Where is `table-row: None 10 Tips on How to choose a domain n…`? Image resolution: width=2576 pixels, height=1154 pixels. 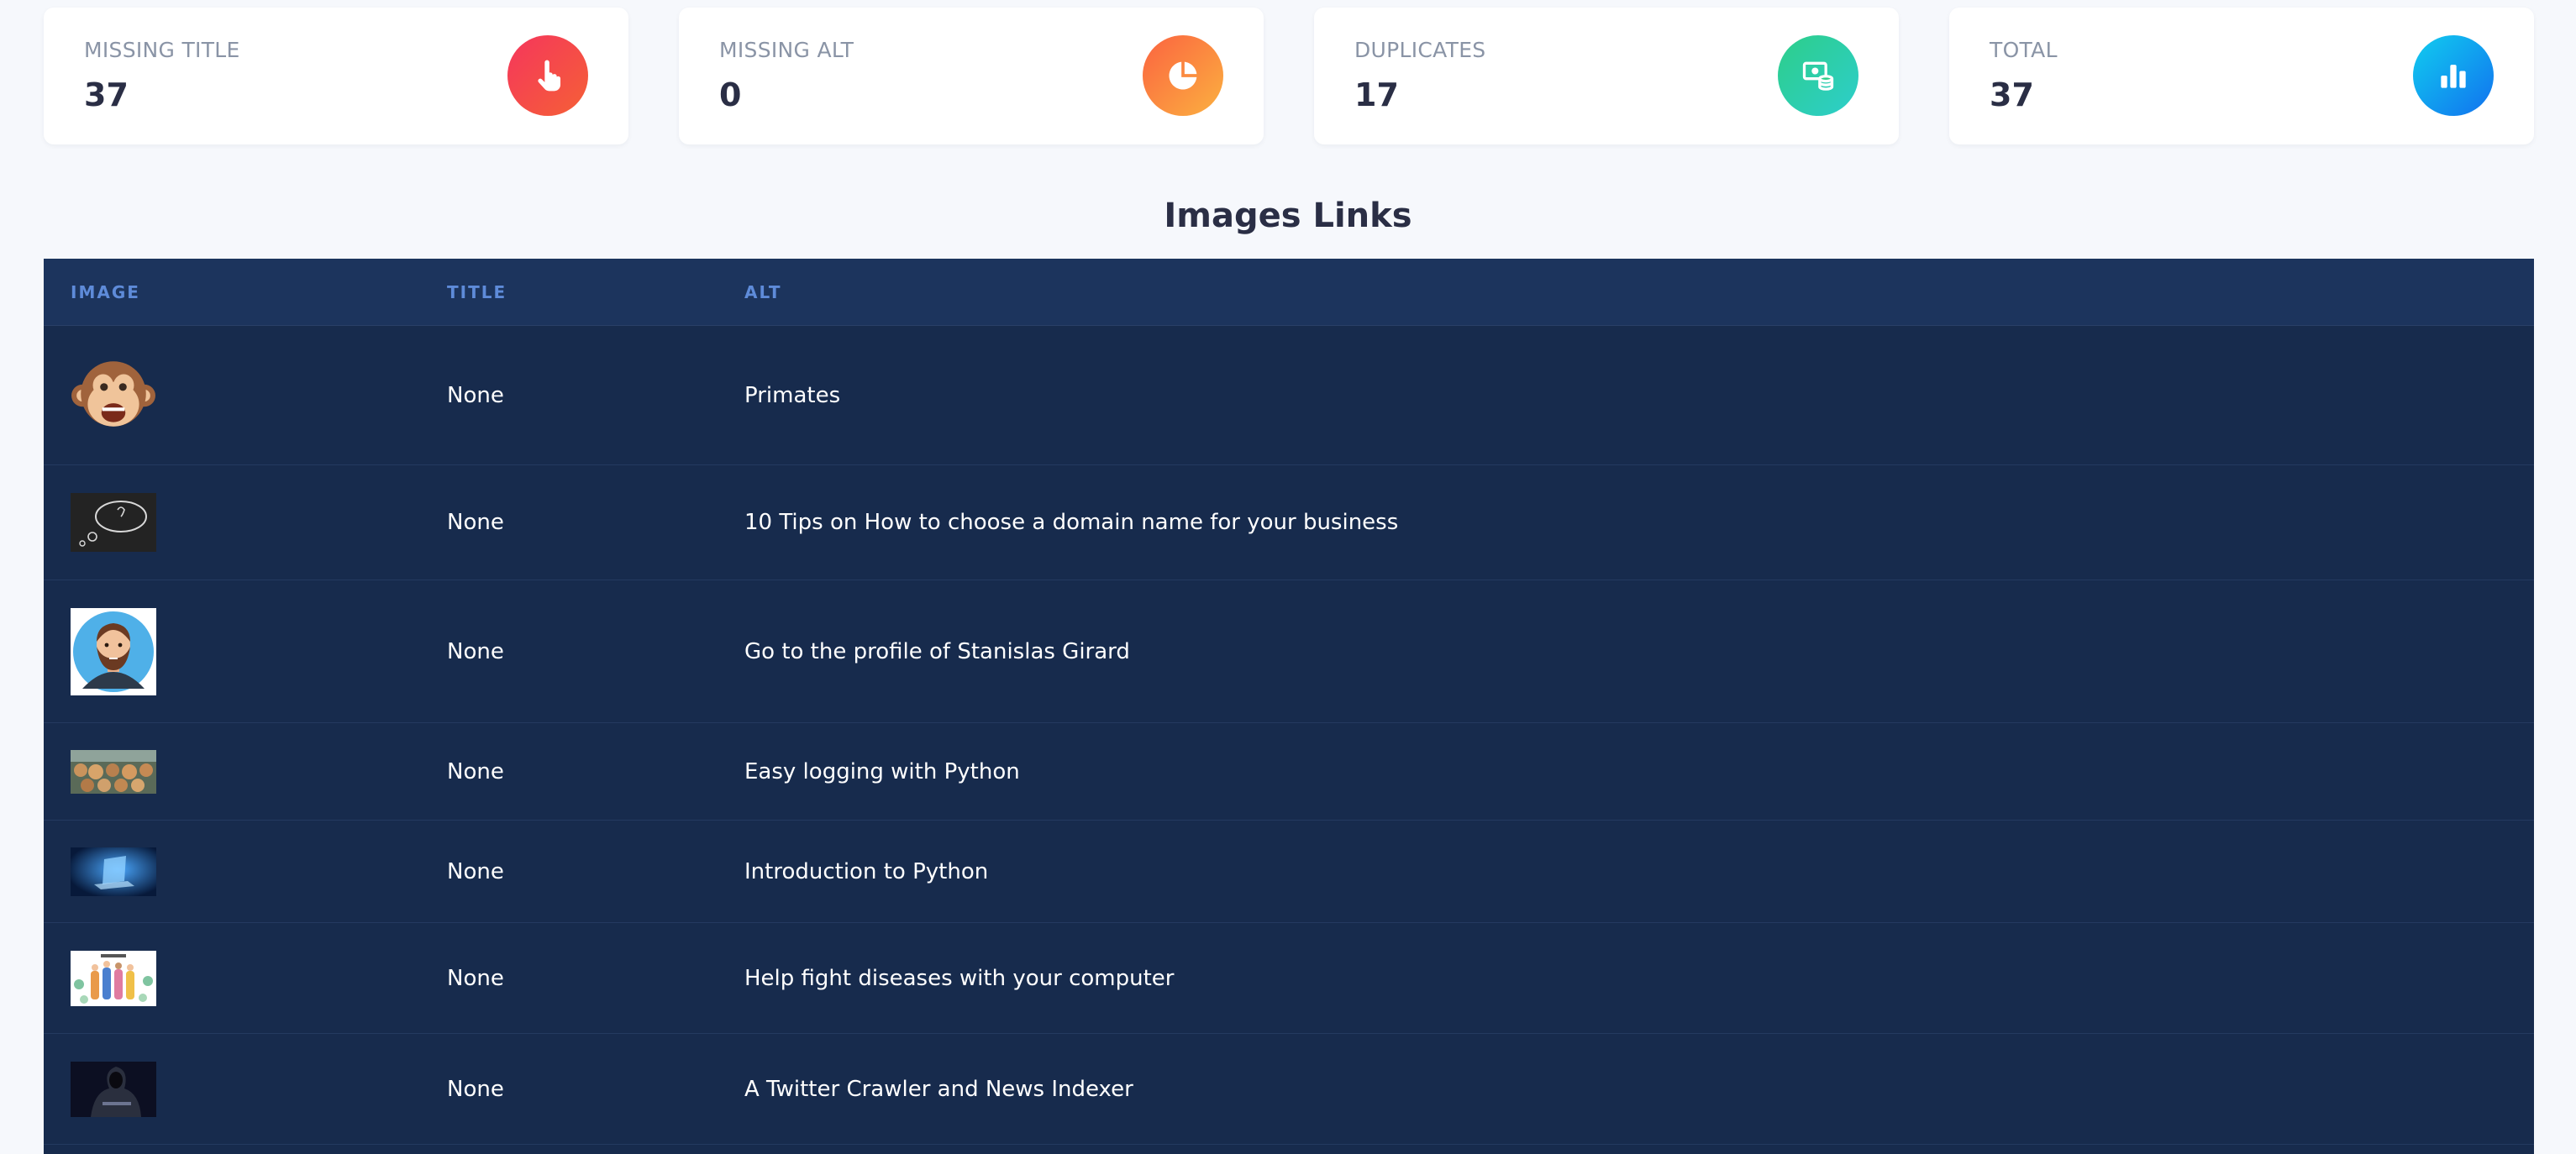 table-row: None 10 Tips on How to choose a domain n… is located at coordinates (1289, 522).